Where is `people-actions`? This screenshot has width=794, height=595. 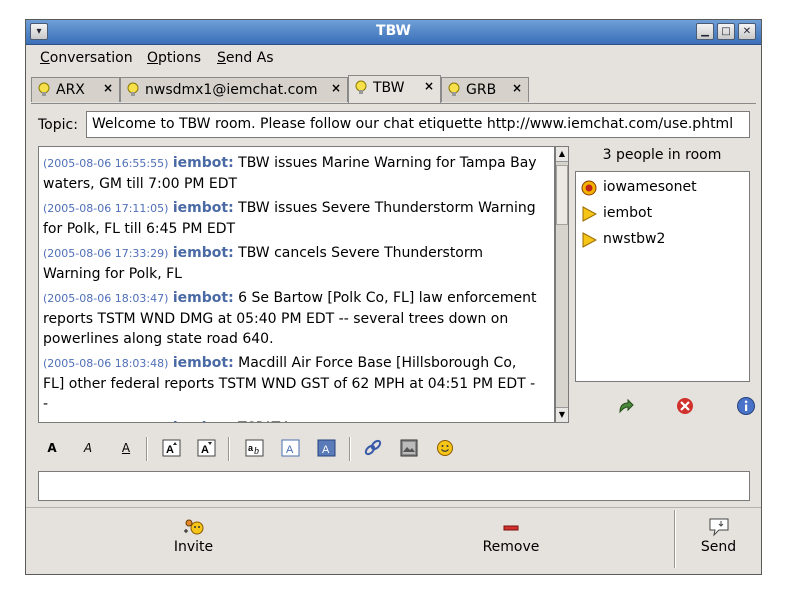 people-actions is located at coordinates (665, 407).